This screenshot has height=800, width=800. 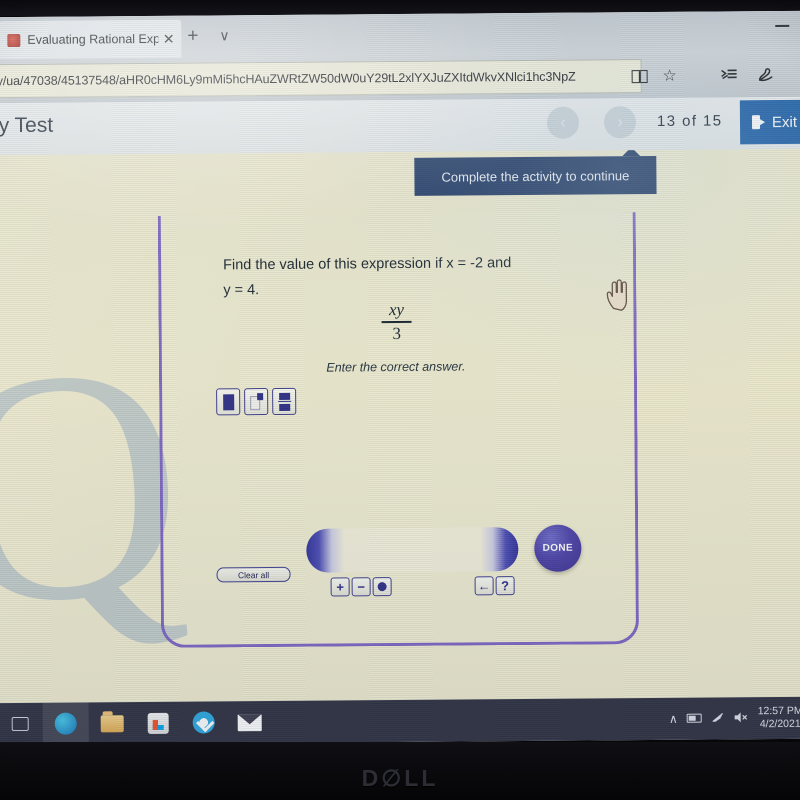 What do you see at coordinates (168, 38) in the screenshot?
I see `close-icon: ✕` at bounding box center [168, 38].